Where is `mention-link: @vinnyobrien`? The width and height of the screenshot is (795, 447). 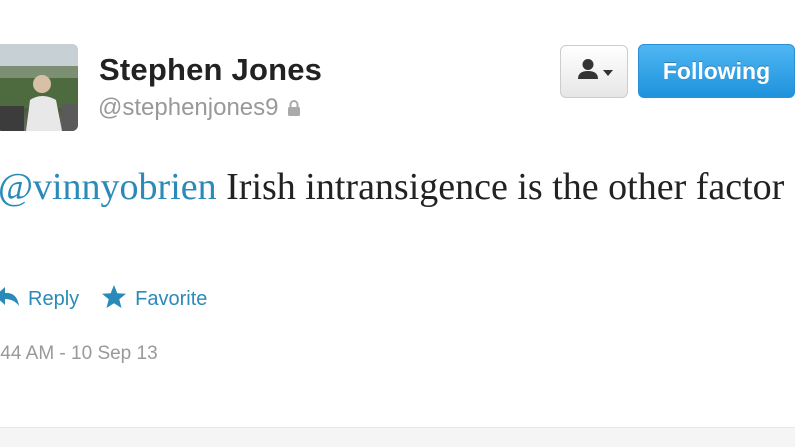
mention-link: @vinnyobrien is located at coordinates (108, 187).